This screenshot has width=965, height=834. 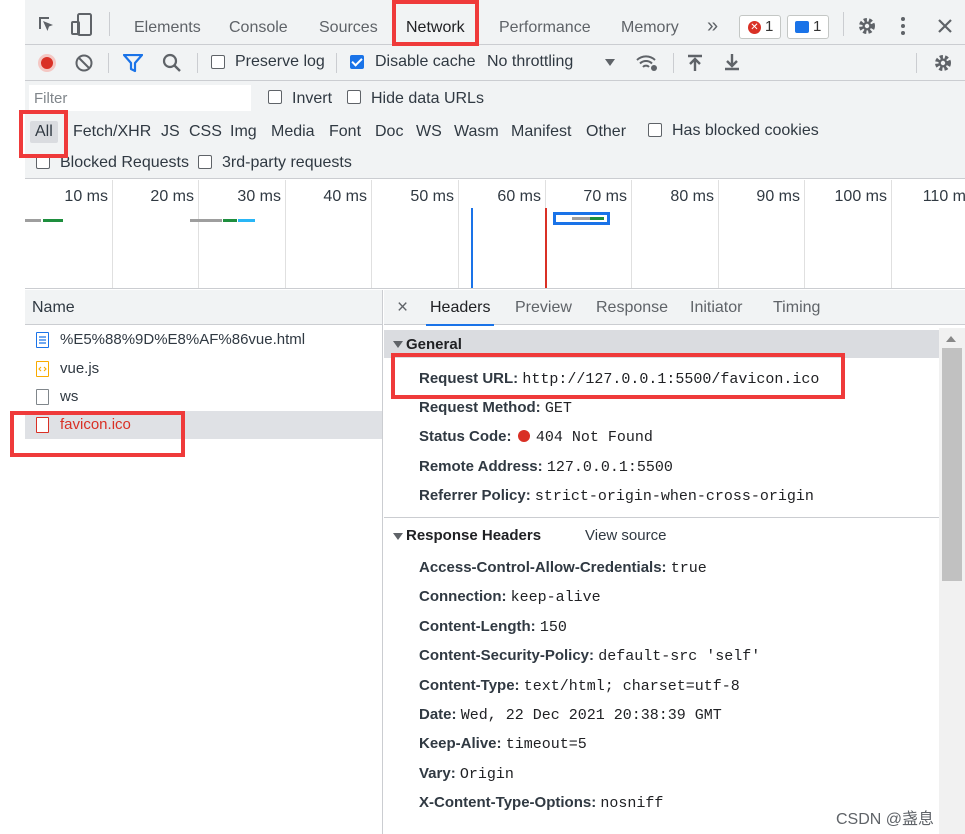 What do you see at coordinates (610, 62) in the screenshot?
I see `chevron-down-icon` at bounding box center [610, 62].